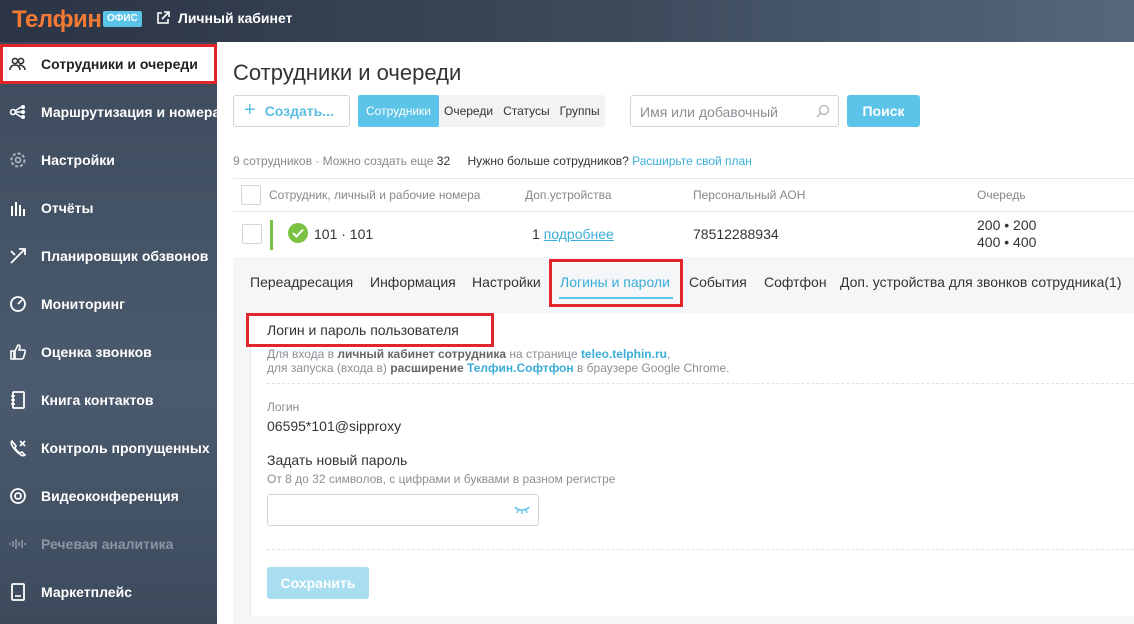 The image size is (1134, 624). What do you see at coordinates (83, 304) in the screenshot?
I see `sidebar-item-label: Мониторинг` at bounding box center [83, 304].